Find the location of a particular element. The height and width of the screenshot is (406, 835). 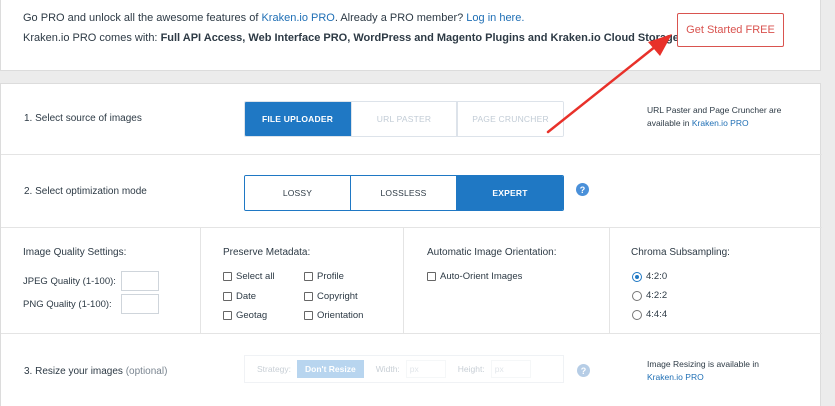

date-checkbox: Date is located at coordinates (239, 296).